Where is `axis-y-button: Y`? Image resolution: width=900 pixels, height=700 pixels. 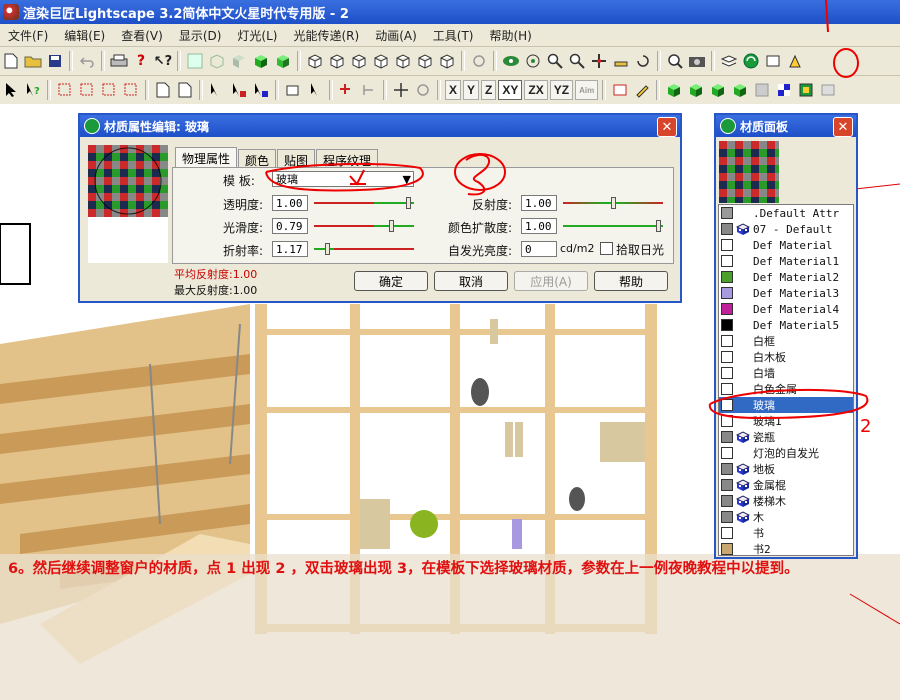 axis-y-button: Y is located at coordinates (471, 90).